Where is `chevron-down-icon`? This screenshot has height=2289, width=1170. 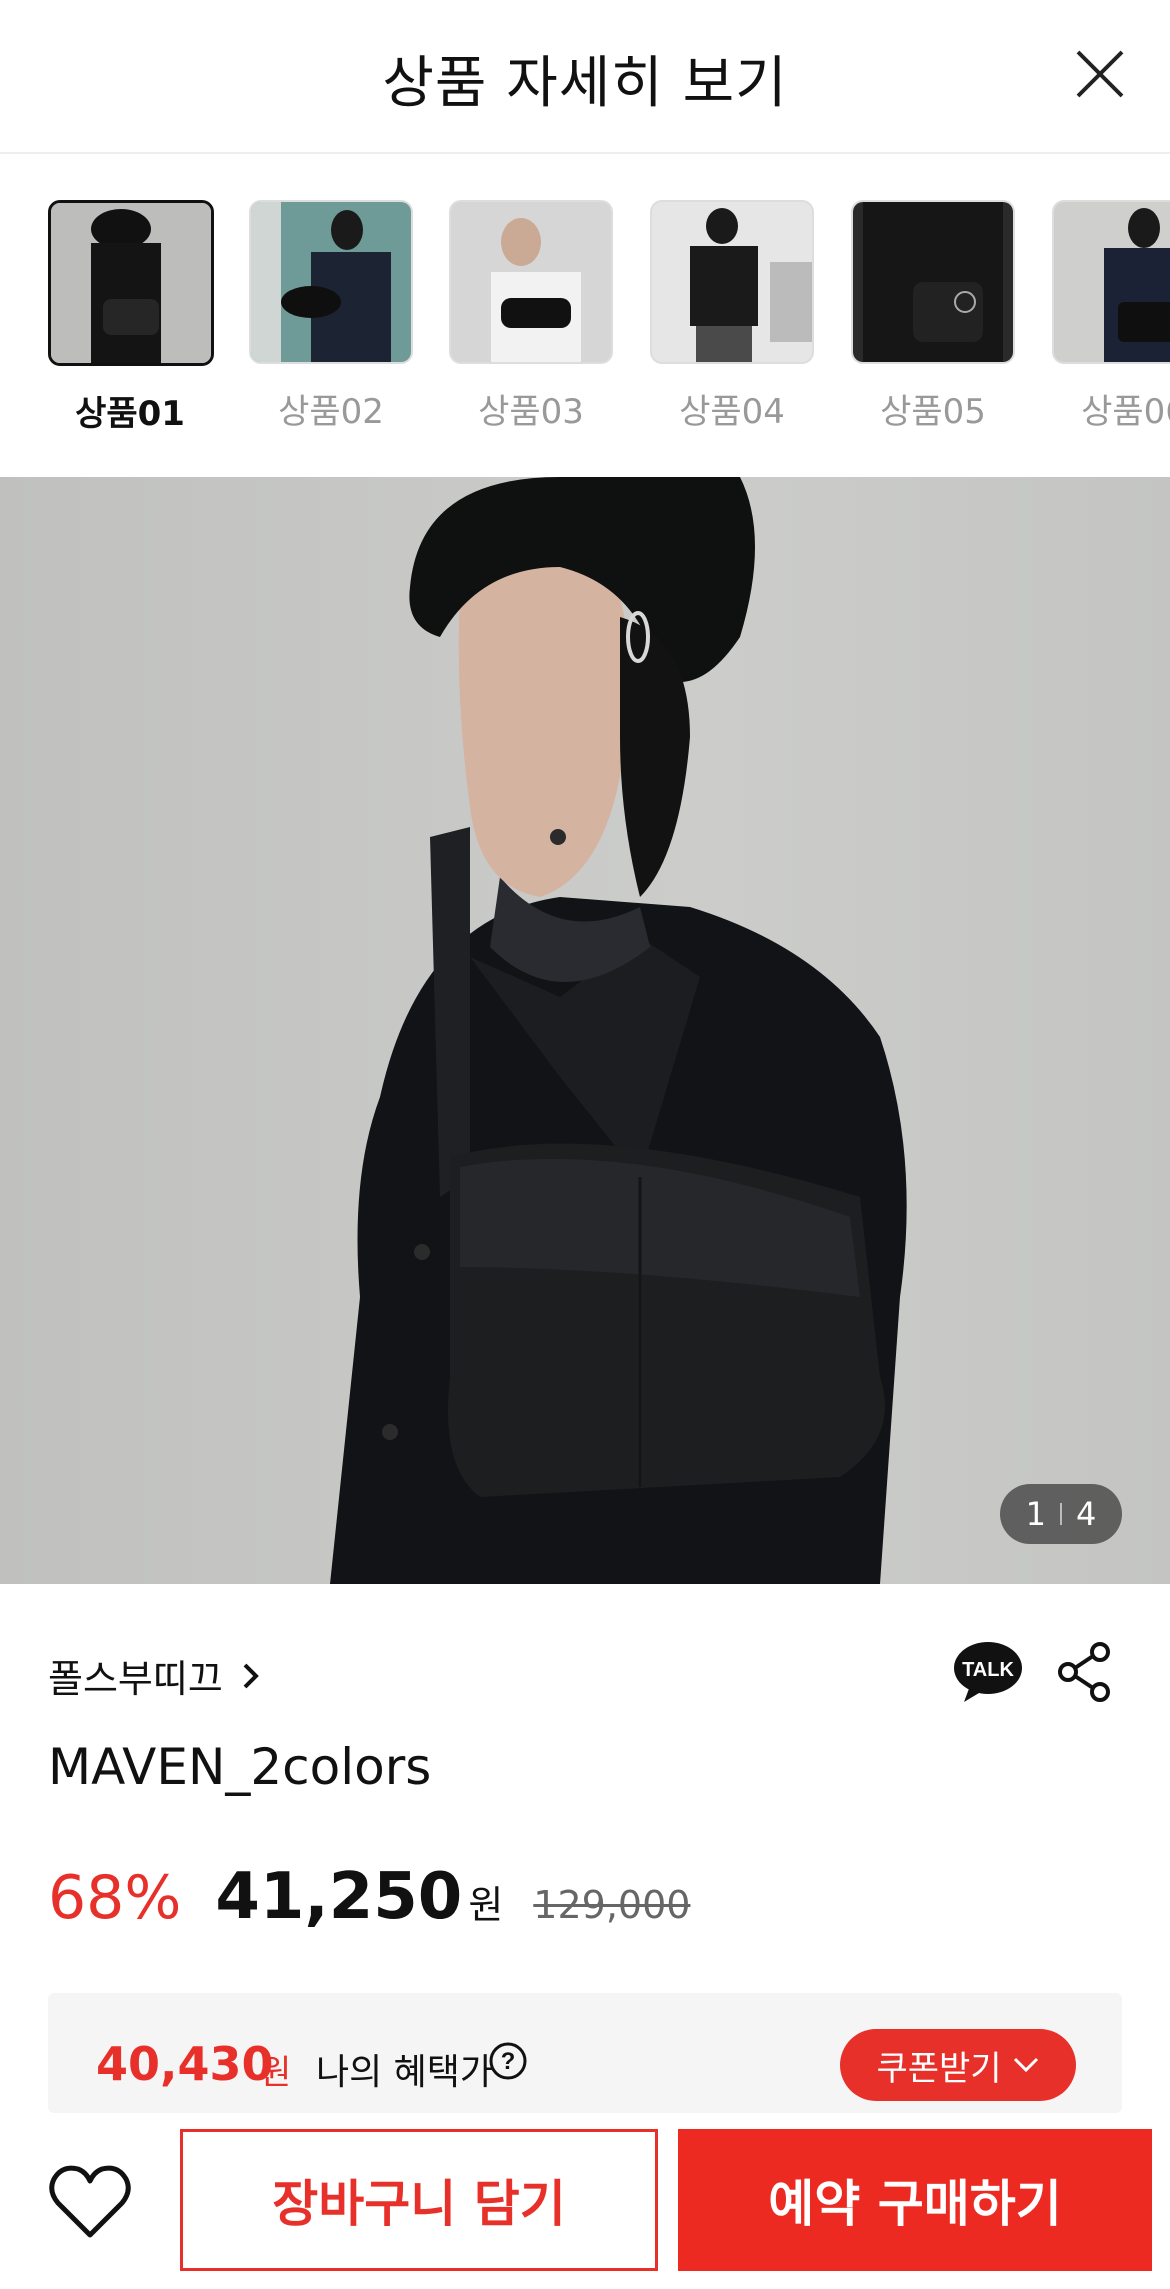 chevron-down-icon is located at coordinates (1025, 2065).